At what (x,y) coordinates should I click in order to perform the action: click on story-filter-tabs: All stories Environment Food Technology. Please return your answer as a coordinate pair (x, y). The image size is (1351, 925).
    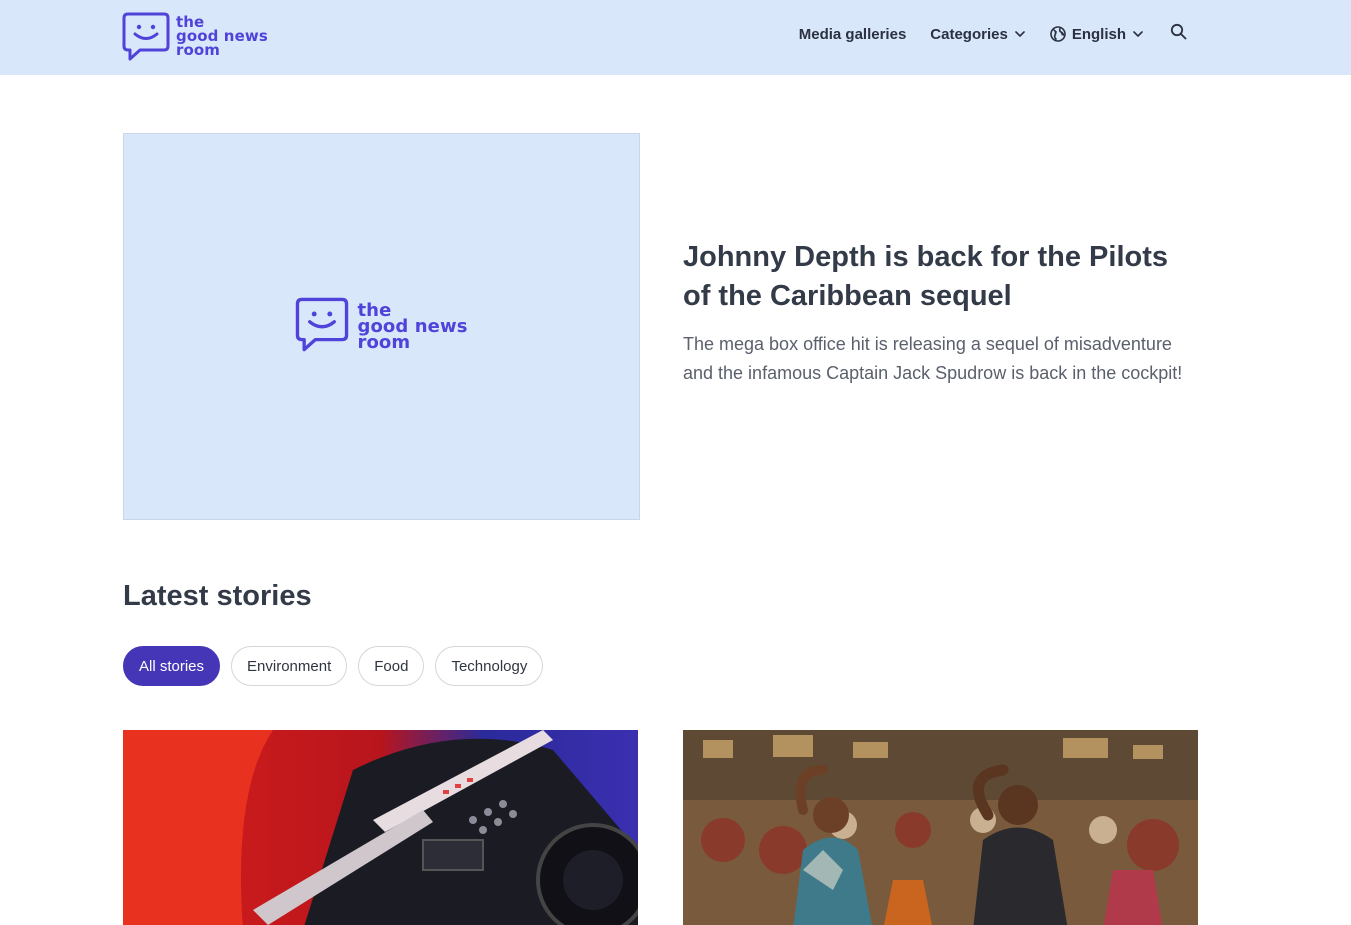
    Looking at the image, I should click on (333, 666).